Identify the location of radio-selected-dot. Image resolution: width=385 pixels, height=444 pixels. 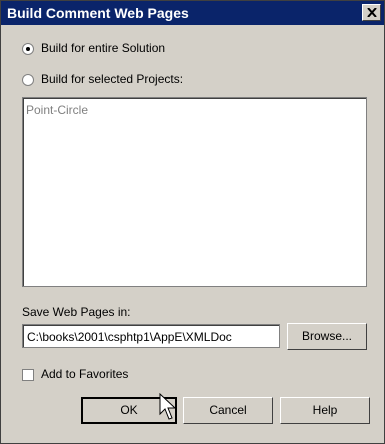
(28, 49).